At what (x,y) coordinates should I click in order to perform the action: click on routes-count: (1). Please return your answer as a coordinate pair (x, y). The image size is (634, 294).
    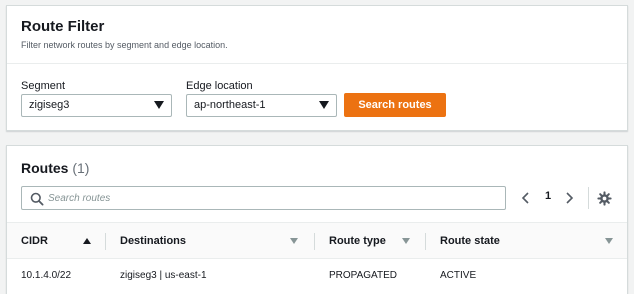
    Looking at the image, I should click on (81, 168).